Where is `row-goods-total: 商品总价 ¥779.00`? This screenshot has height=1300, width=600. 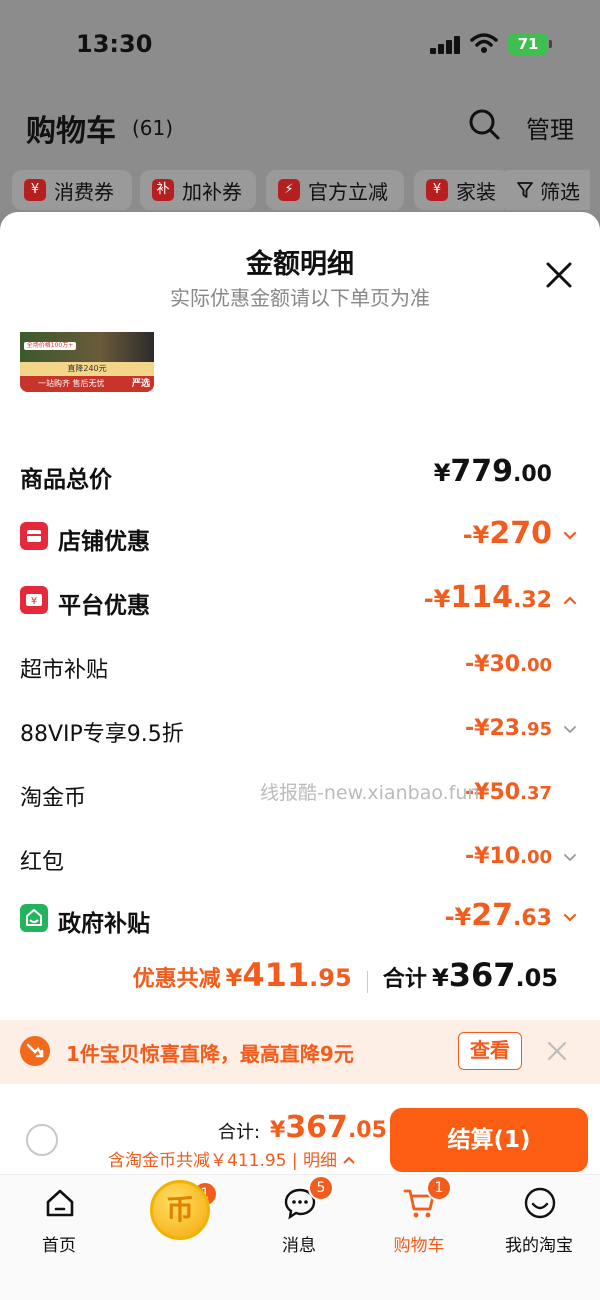 row-goods-total: 商品总价 ¥779.00 is located at coordinates (300, 474).